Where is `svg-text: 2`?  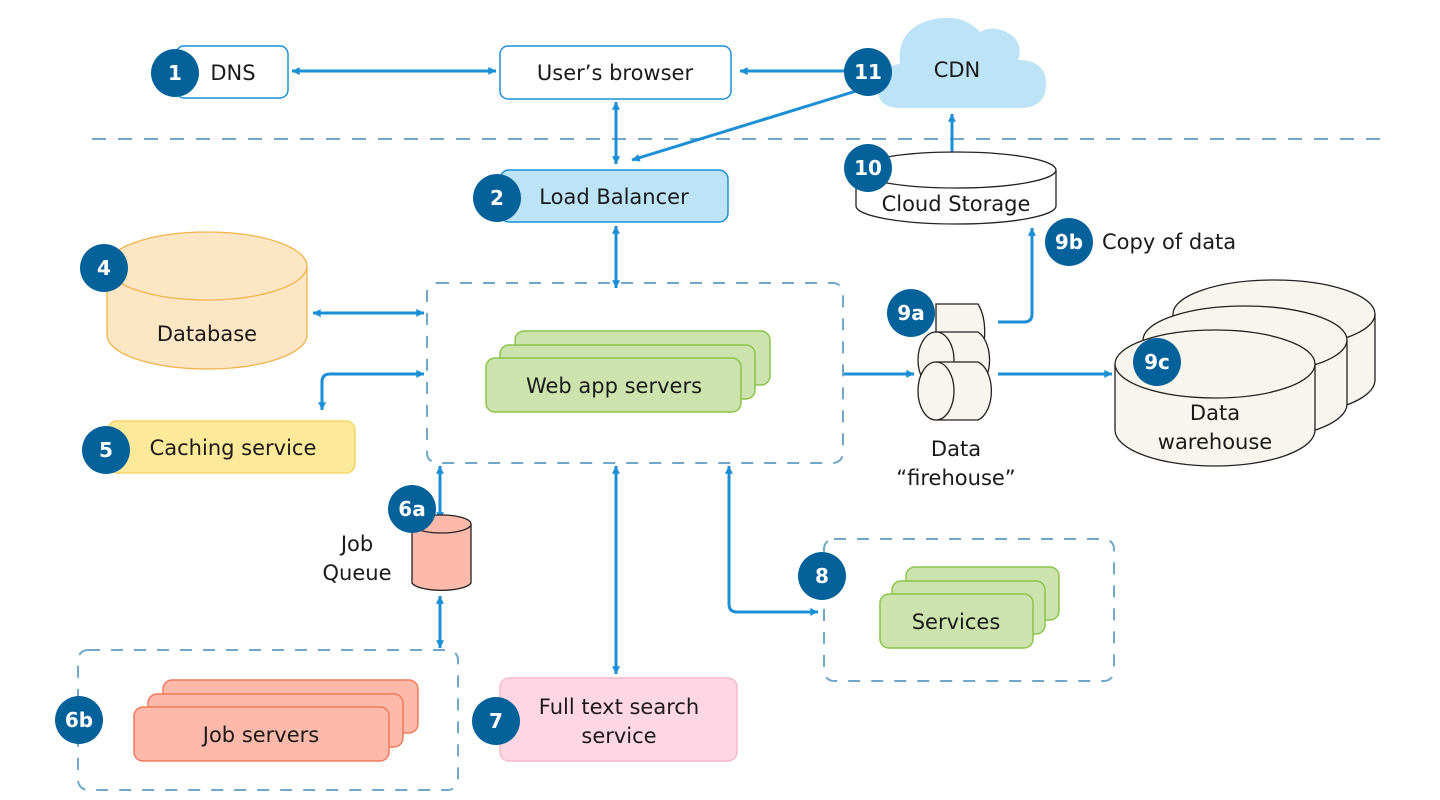 svg-text: 2 is located at coordinates (497, 198).